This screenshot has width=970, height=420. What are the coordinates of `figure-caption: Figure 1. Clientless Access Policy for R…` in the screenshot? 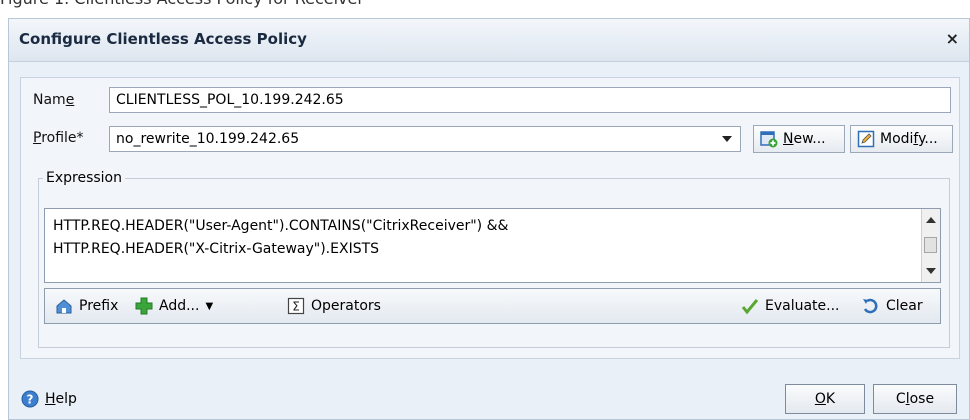 It's located at (182, 5).